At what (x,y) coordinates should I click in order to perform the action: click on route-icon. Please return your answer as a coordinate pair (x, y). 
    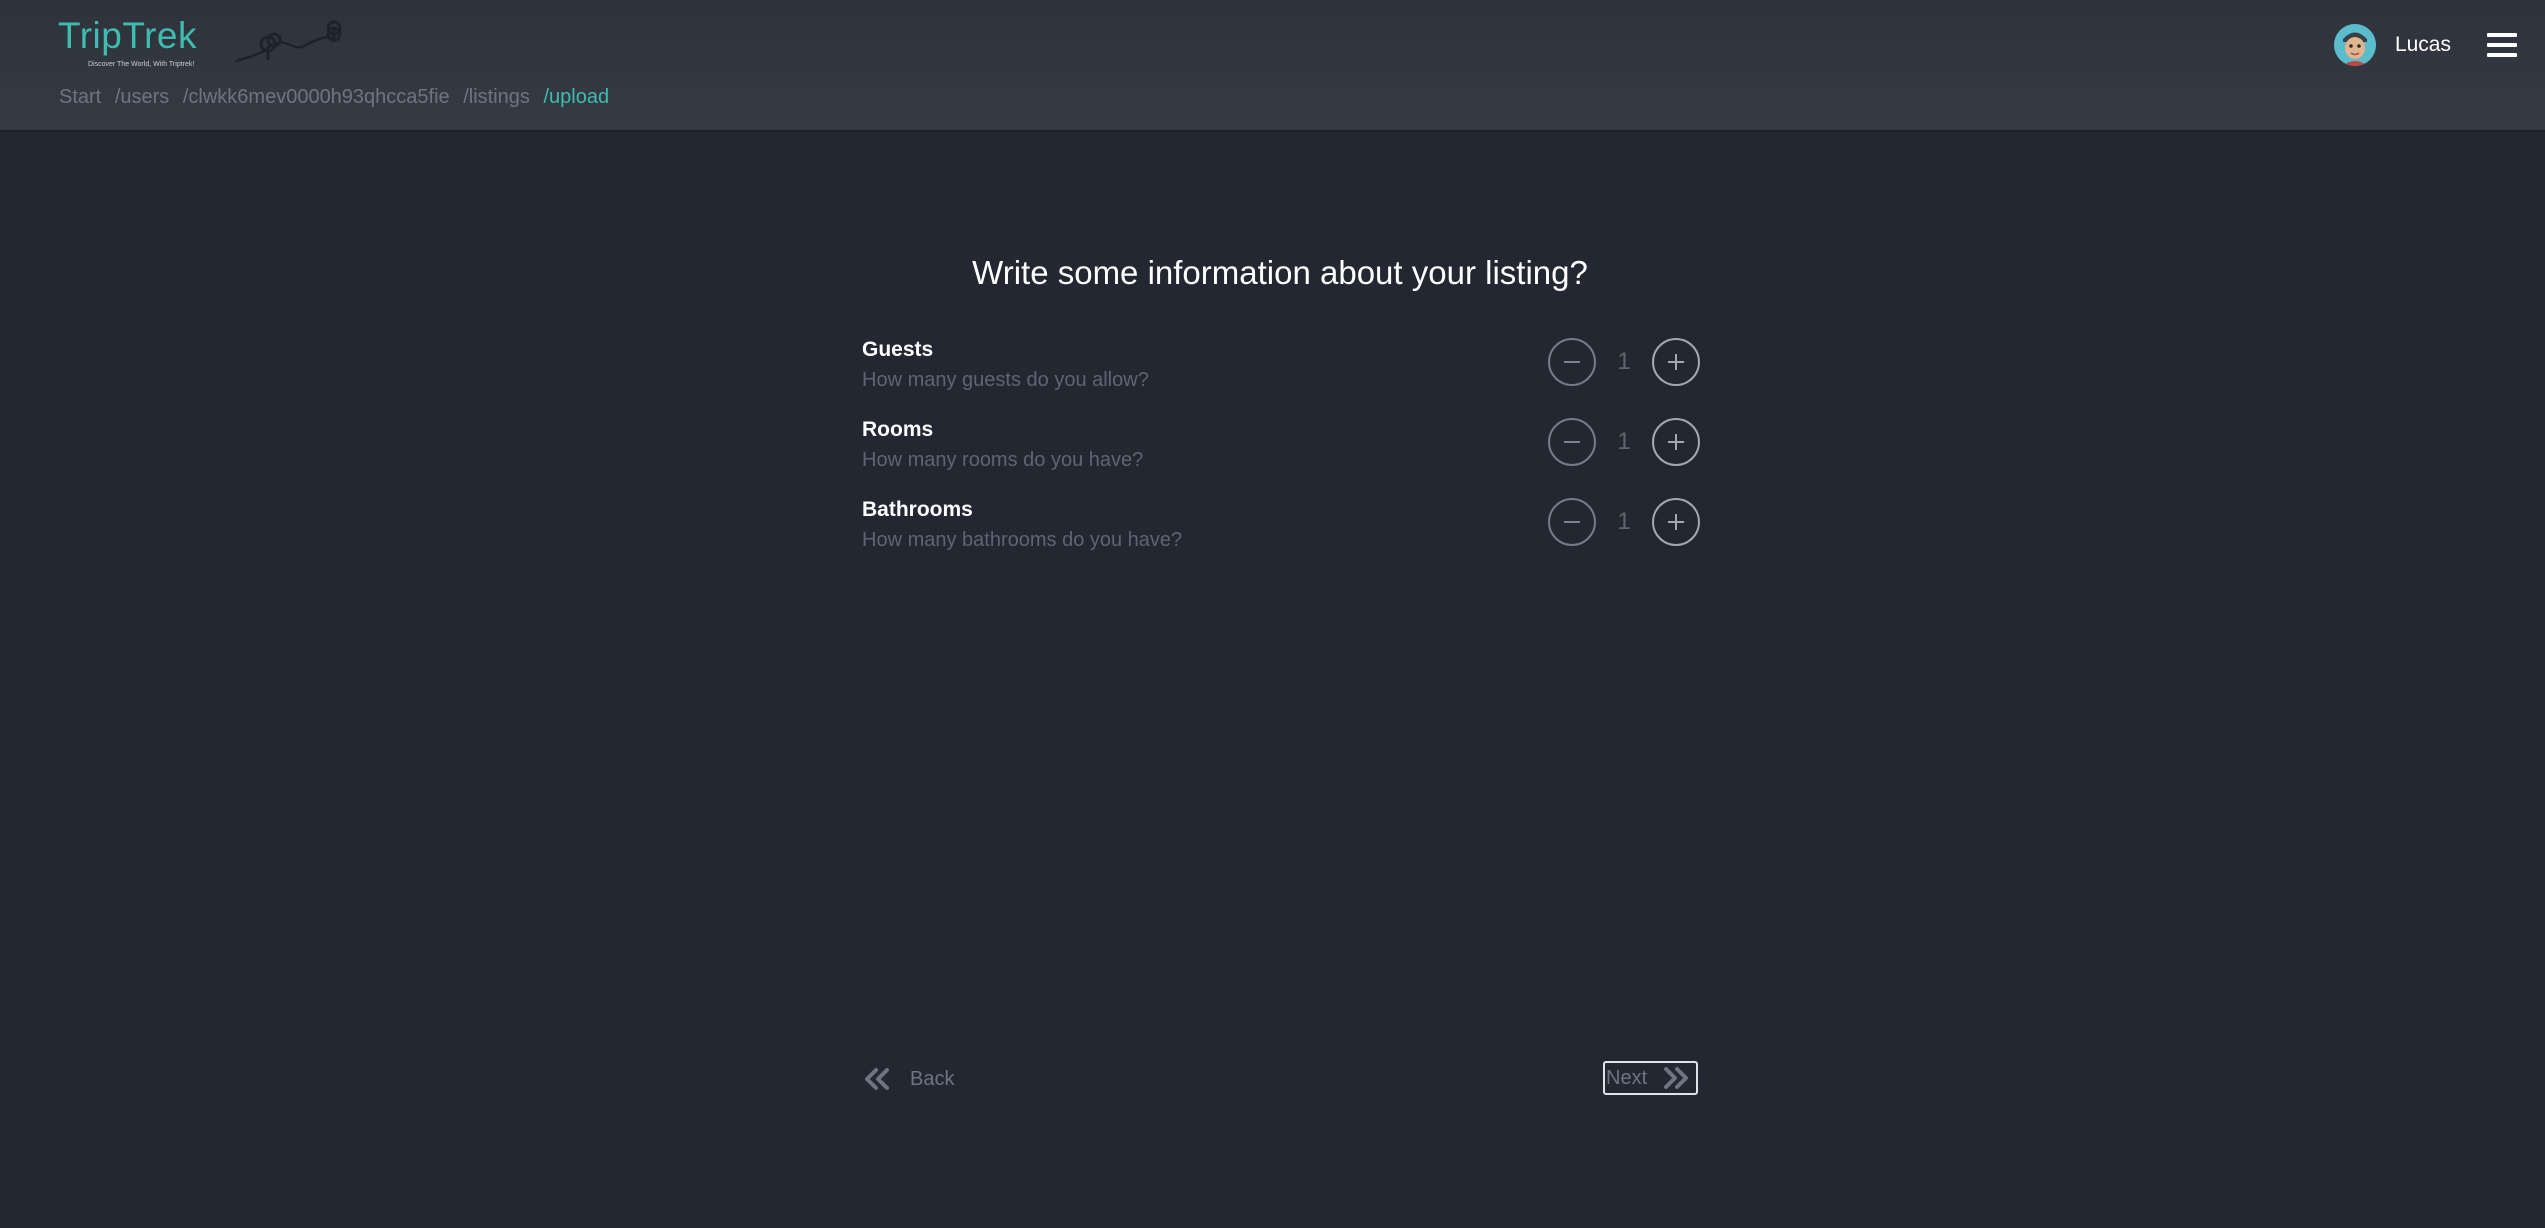
    Looking at the image, I should click on (288, 41).